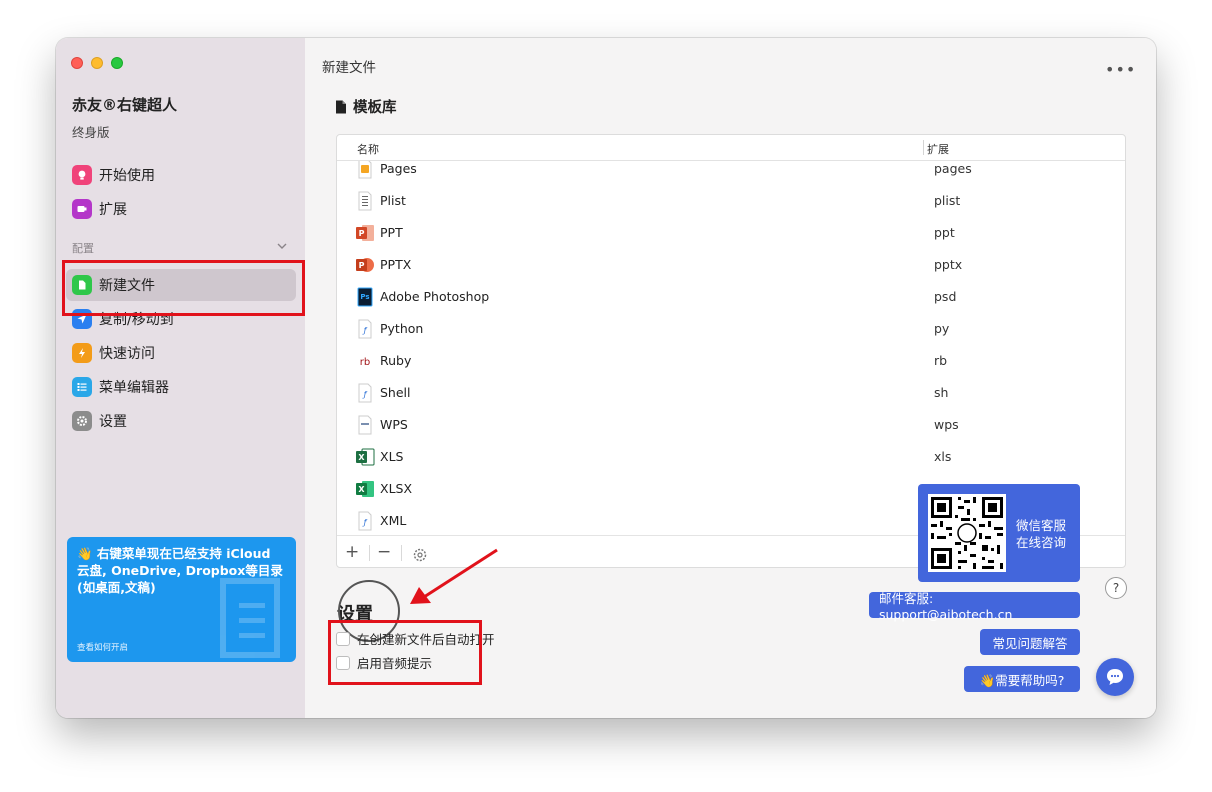 The image size is (1212, 792). Describe the element at coordinates (83, 248) in the screenshot. I see `section-label-config: 配置` at that location.